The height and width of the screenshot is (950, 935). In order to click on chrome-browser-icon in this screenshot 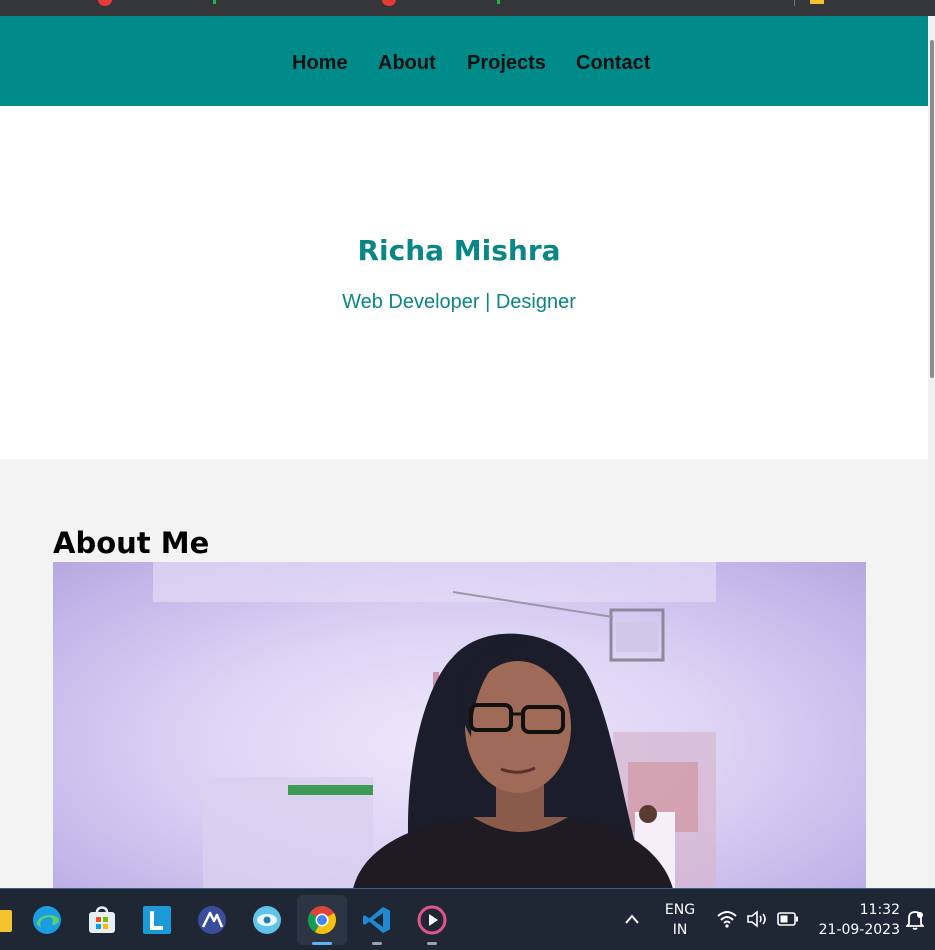, I will do `click(322, 920)`.